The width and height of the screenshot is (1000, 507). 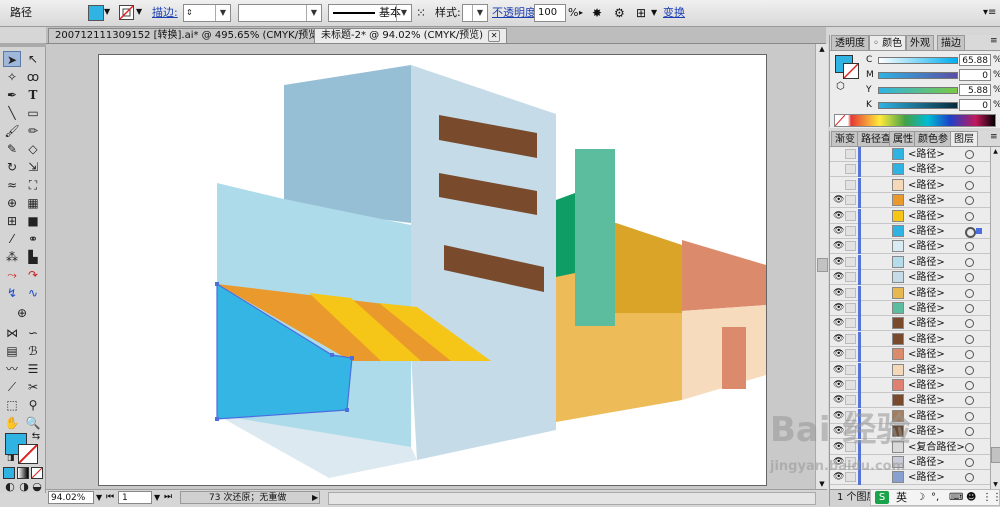 I want to click on pencil-tool-icon: ✏, so click(x=33, y=131).